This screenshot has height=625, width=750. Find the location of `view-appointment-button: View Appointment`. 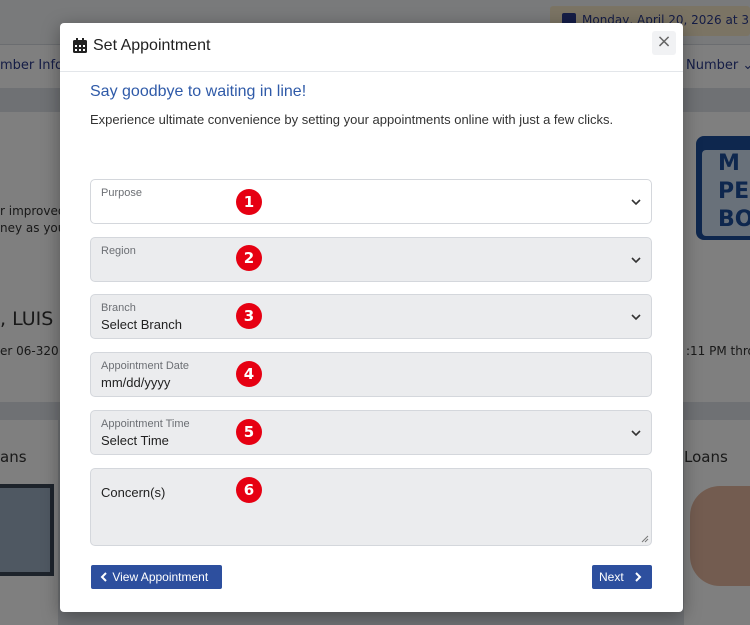

view-appointment-button: View Appointment is located at coordinates (156, 577).